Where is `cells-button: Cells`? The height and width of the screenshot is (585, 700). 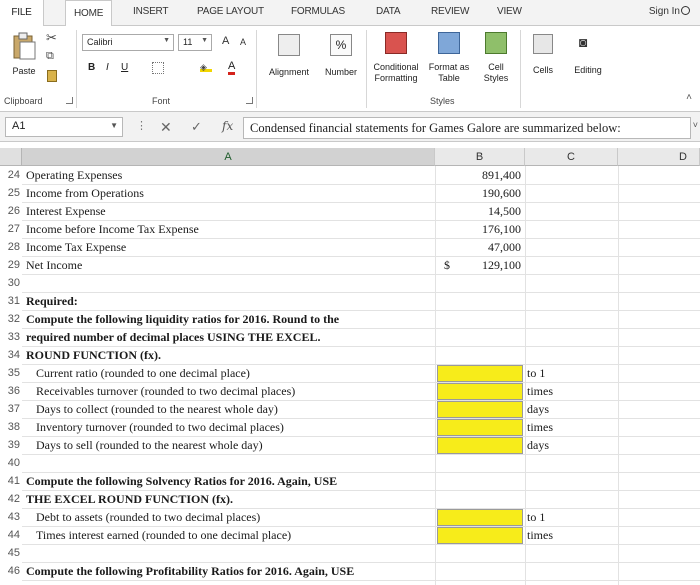 cells-button: Cells is located at coordinates (543, 60).